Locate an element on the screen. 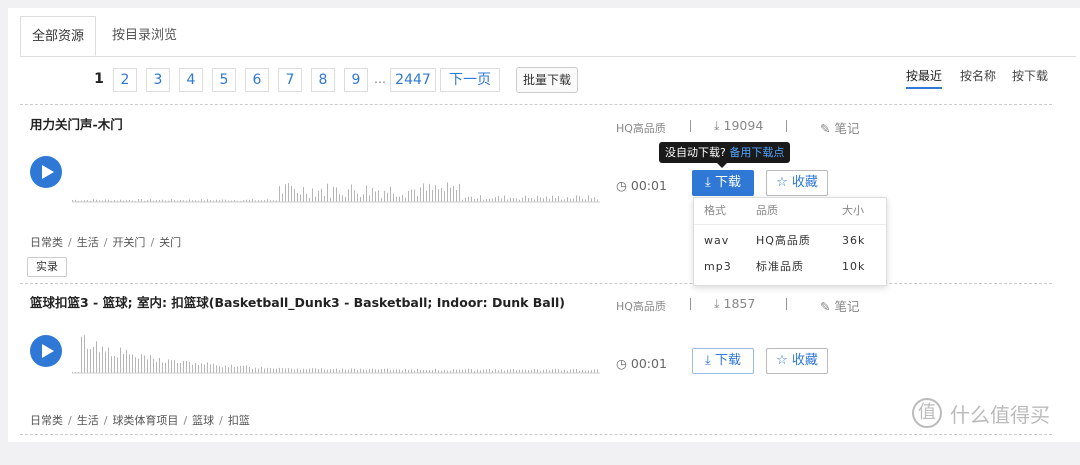 Image resolution: width=1080 pixels, height=465 pixels. tab-browse-by-directory: 按目录浏览 is located at coordinates (144, 36).